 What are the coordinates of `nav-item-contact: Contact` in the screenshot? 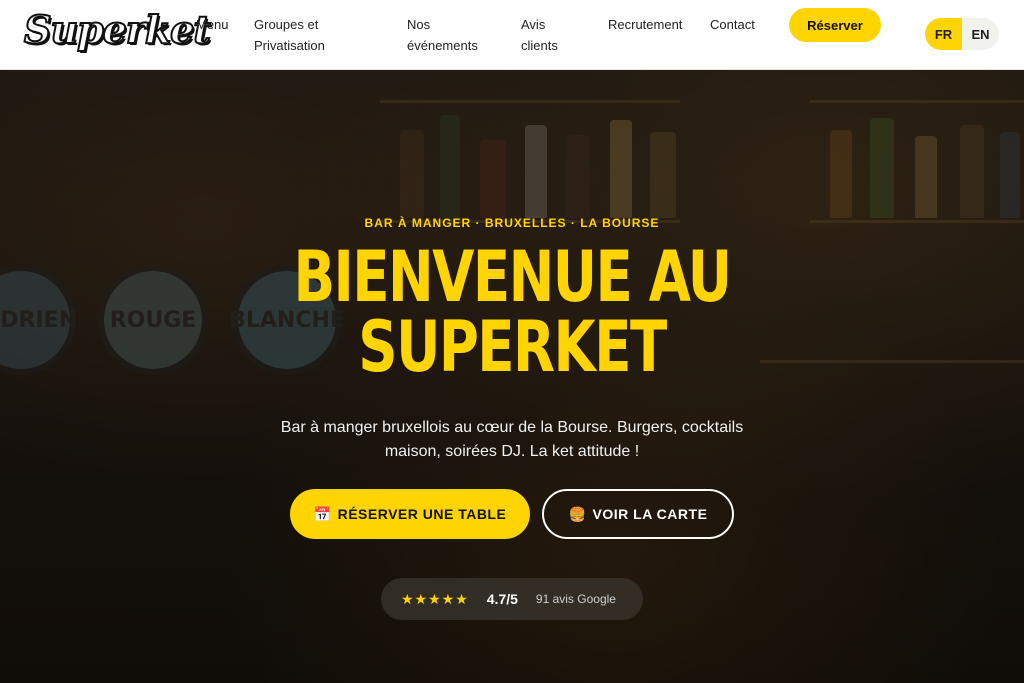 It's located at (732, 24).